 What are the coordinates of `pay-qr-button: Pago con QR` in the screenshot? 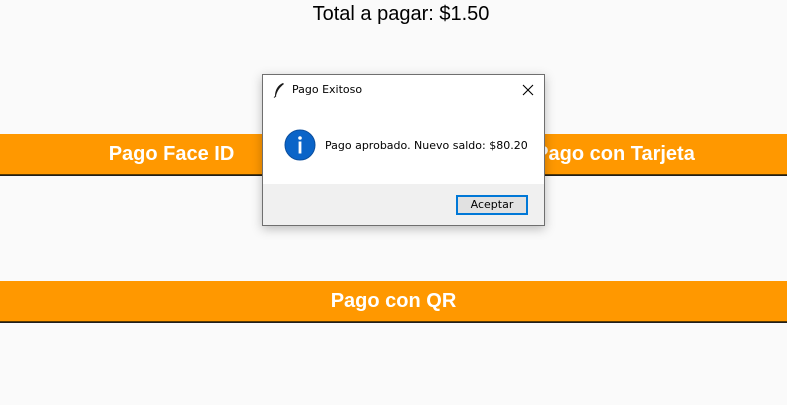 It's located at (393, 301).